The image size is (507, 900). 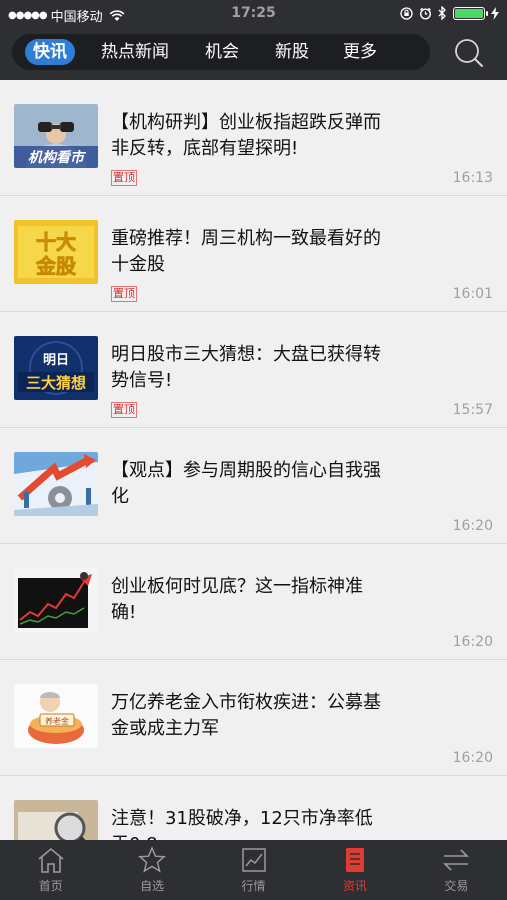 What do you see at coordinates (56, 360) in the screenshot?
I see `svg-text: 明日` at bounding box center [56, 360].